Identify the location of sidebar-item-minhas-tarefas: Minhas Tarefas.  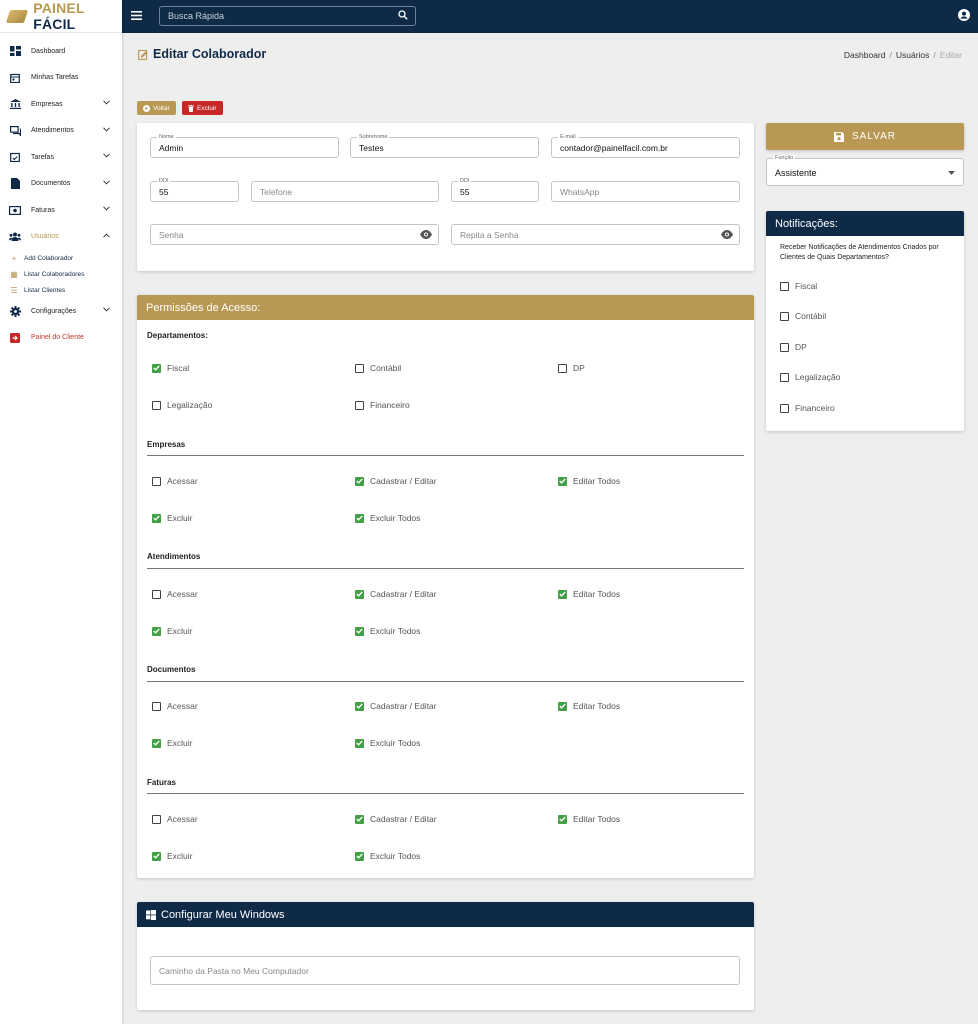
(61, 78).